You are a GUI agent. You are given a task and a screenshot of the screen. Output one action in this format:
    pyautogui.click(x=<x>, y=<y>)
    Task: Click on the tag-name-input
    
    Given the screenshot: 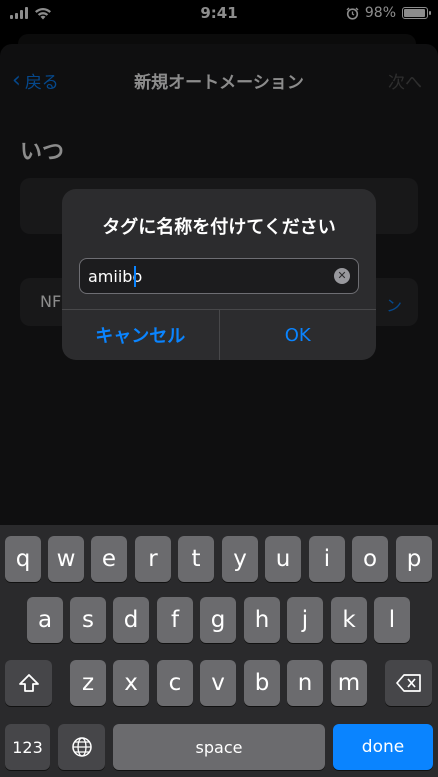 What is the action you would take?
    pyautogui.click(x=195, y=276)
    